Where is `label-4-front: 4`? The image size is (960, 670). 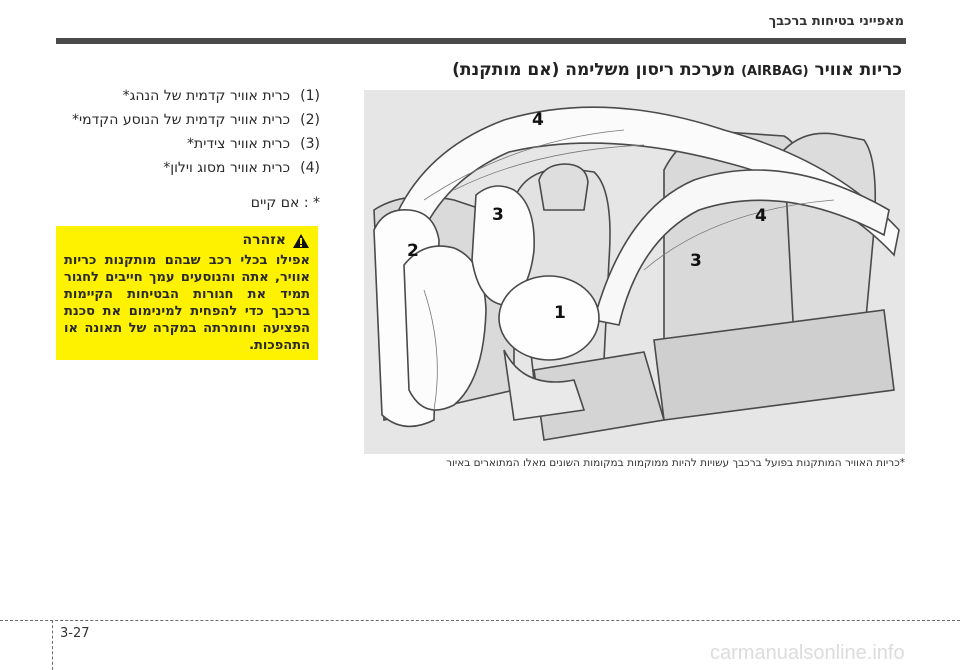 label-4-front: 4 is located at coordinates (538, 120).